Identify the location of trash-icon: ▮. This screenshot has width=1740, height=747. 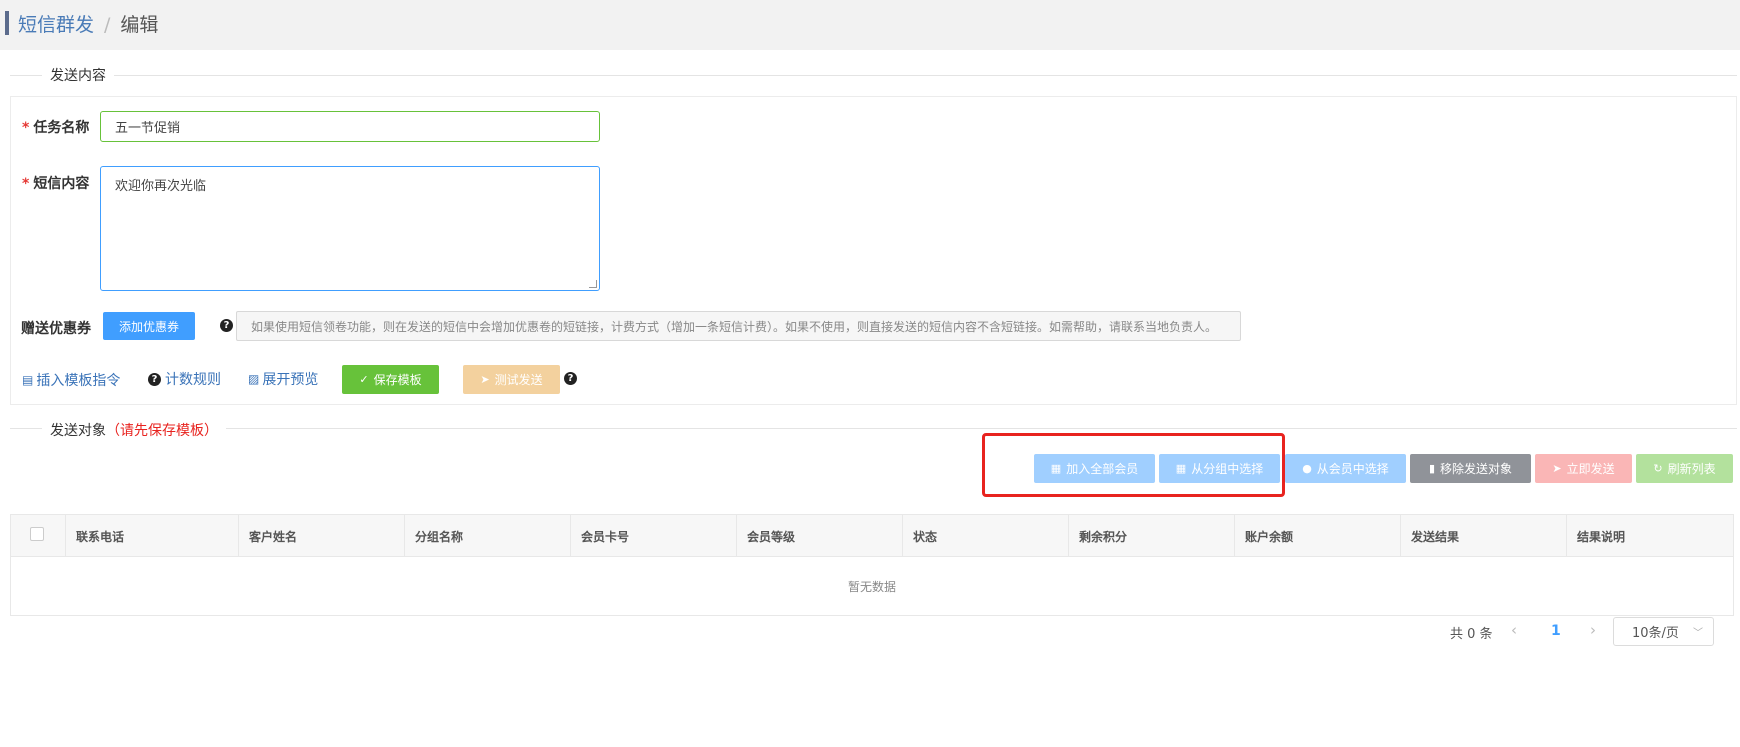
(1432, 468).